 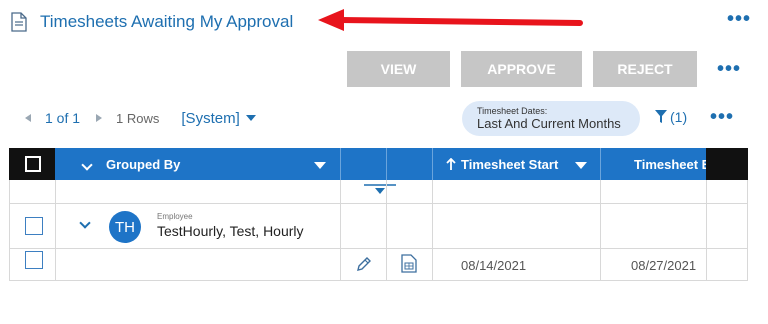 I want to click on more-actions-icon: •••, so click(x=729, y=69).